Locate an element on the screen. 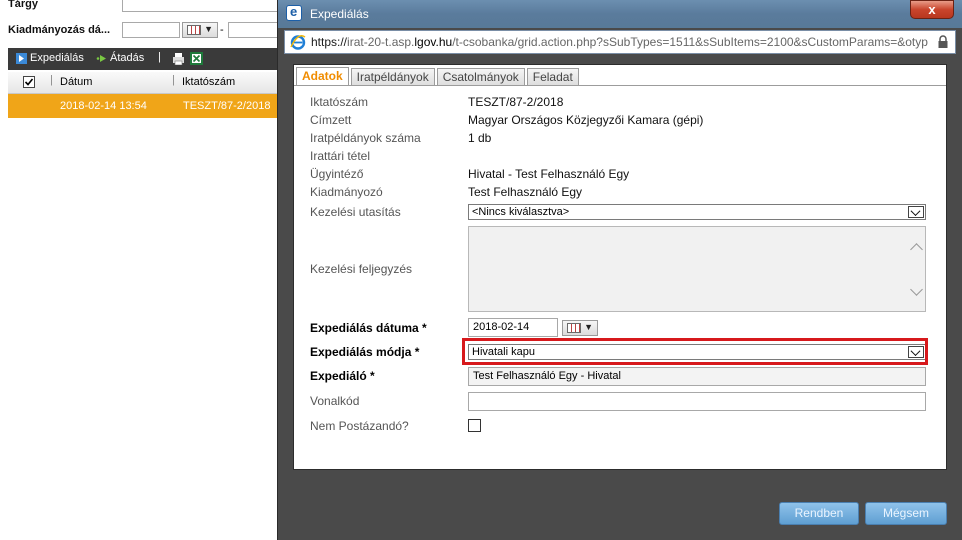  window-titlebar: e Expediálás x is located at coordinates (620, 14).